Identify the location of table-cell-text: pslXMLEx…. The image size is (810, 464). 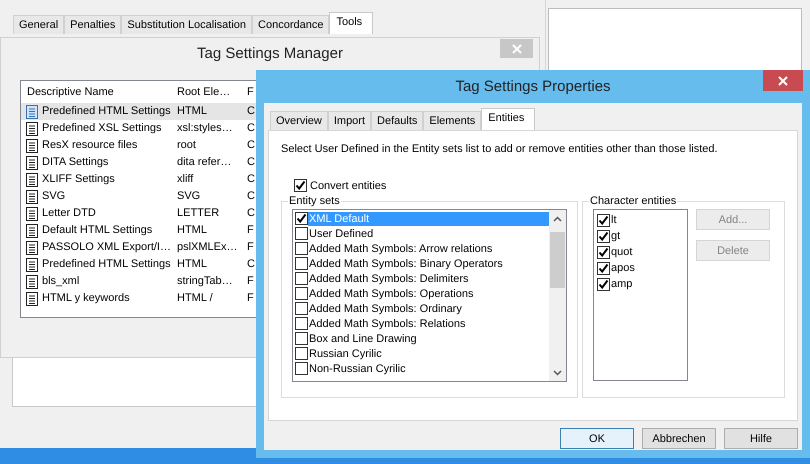
(208, 247).